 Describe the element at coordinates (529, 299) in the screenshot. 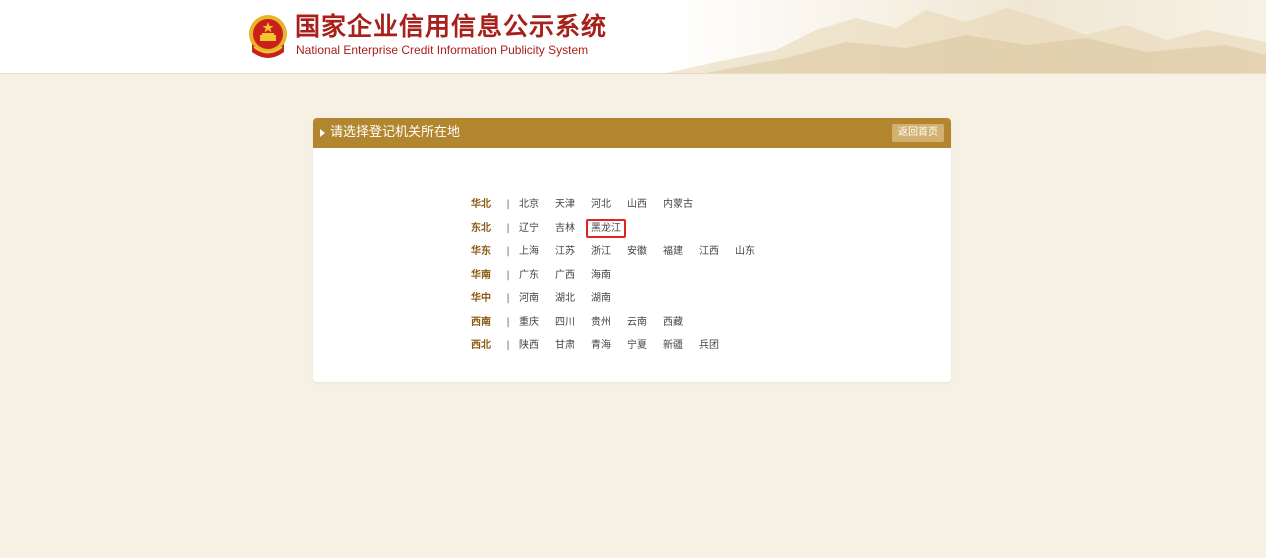

I see `province-link: 河南` at that location.